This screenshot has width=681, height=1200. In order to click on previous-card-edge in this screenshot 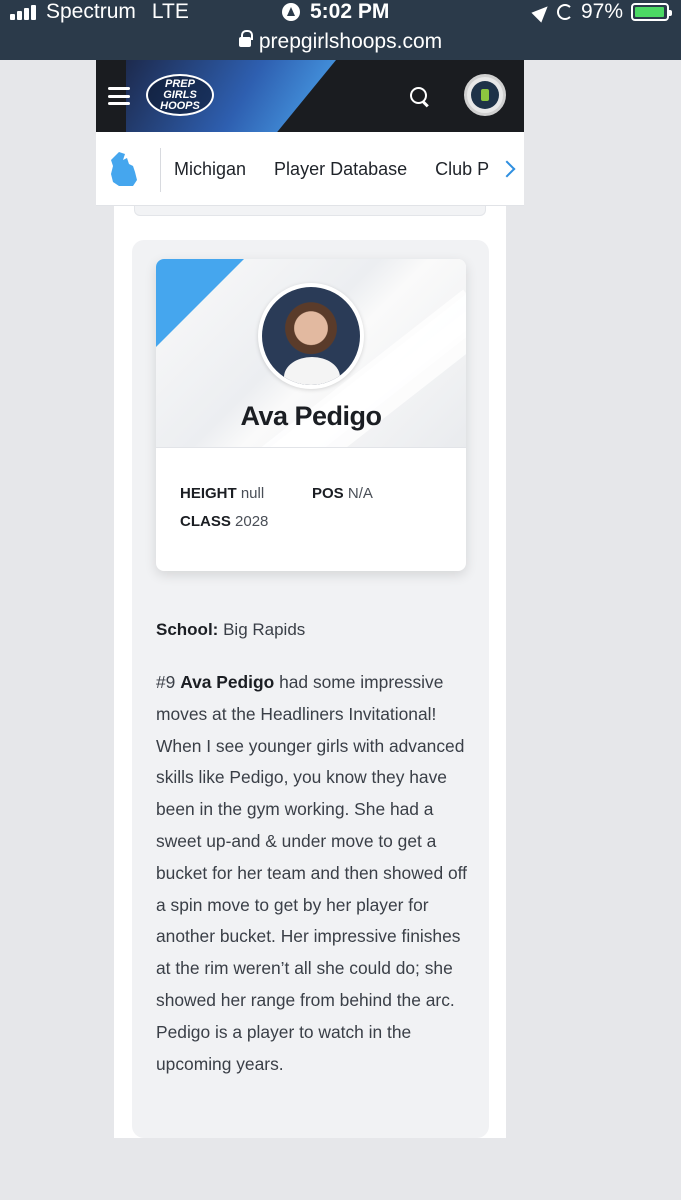, I will do `click(310, 211)`.